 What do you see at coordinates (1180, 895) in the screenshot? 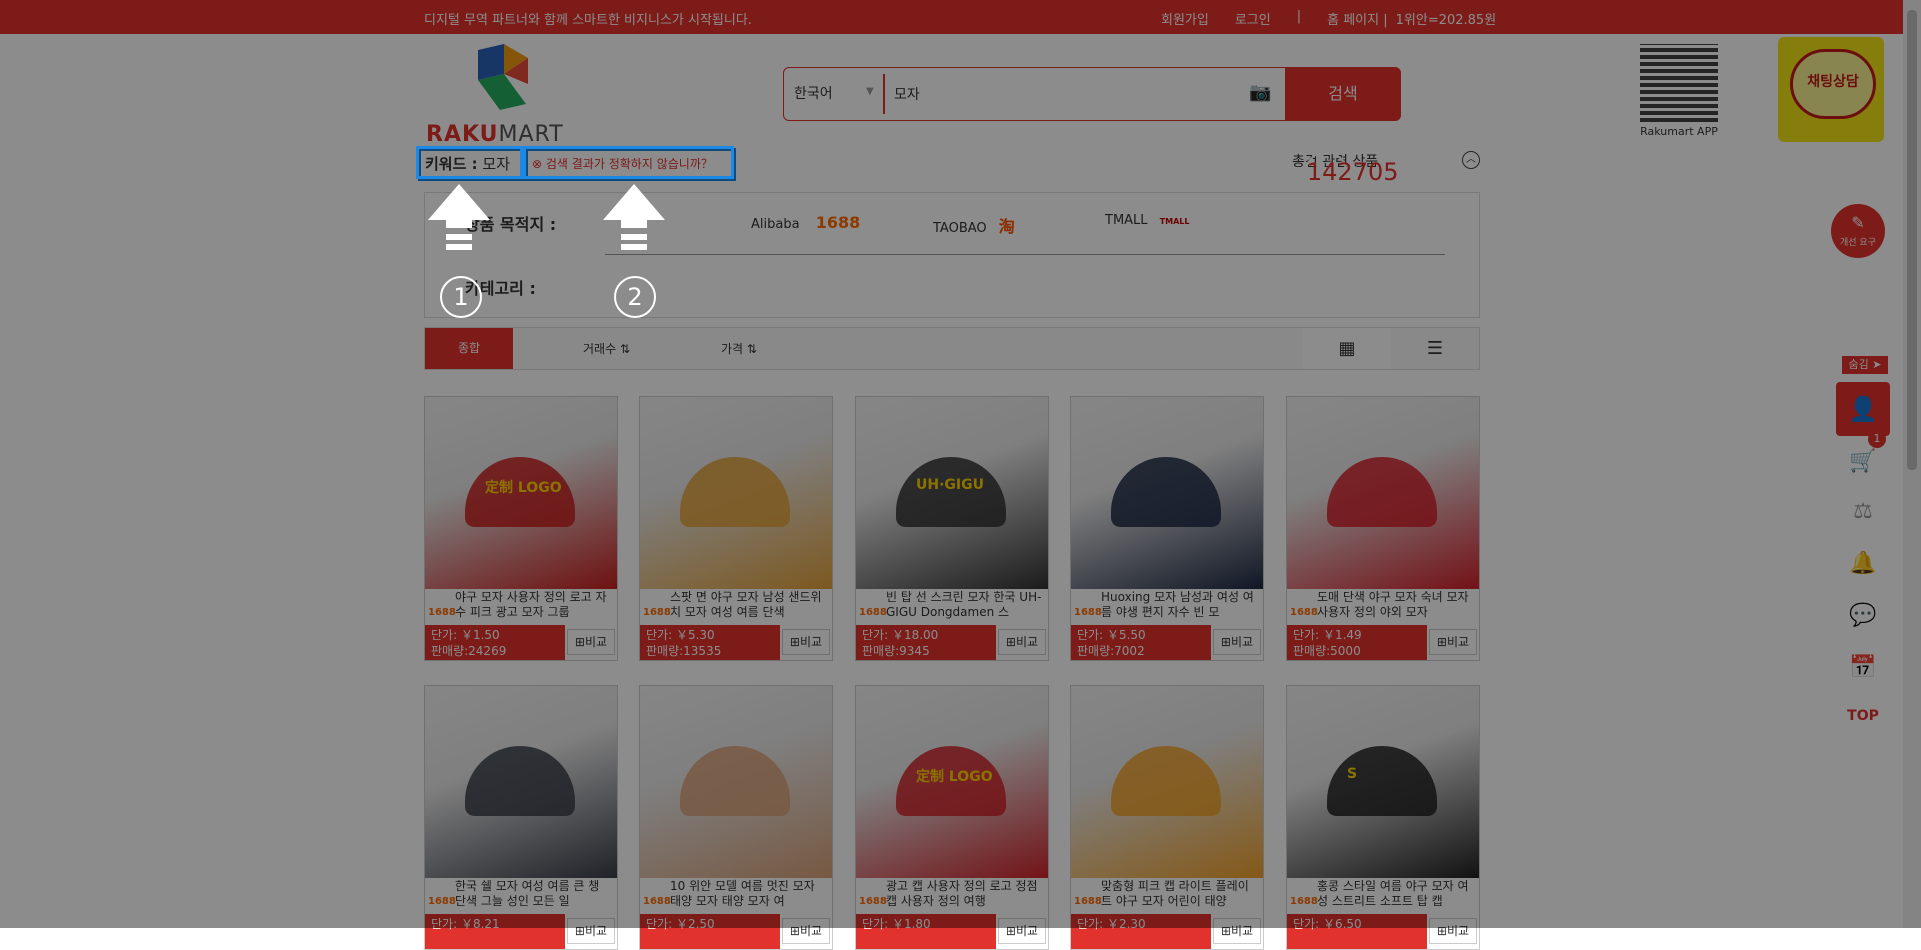
I see `product-title: 맞춤형 피크 캡 라이트 플레이트 야구 모자 어린이 태양` at bounding box center [1180, 895].